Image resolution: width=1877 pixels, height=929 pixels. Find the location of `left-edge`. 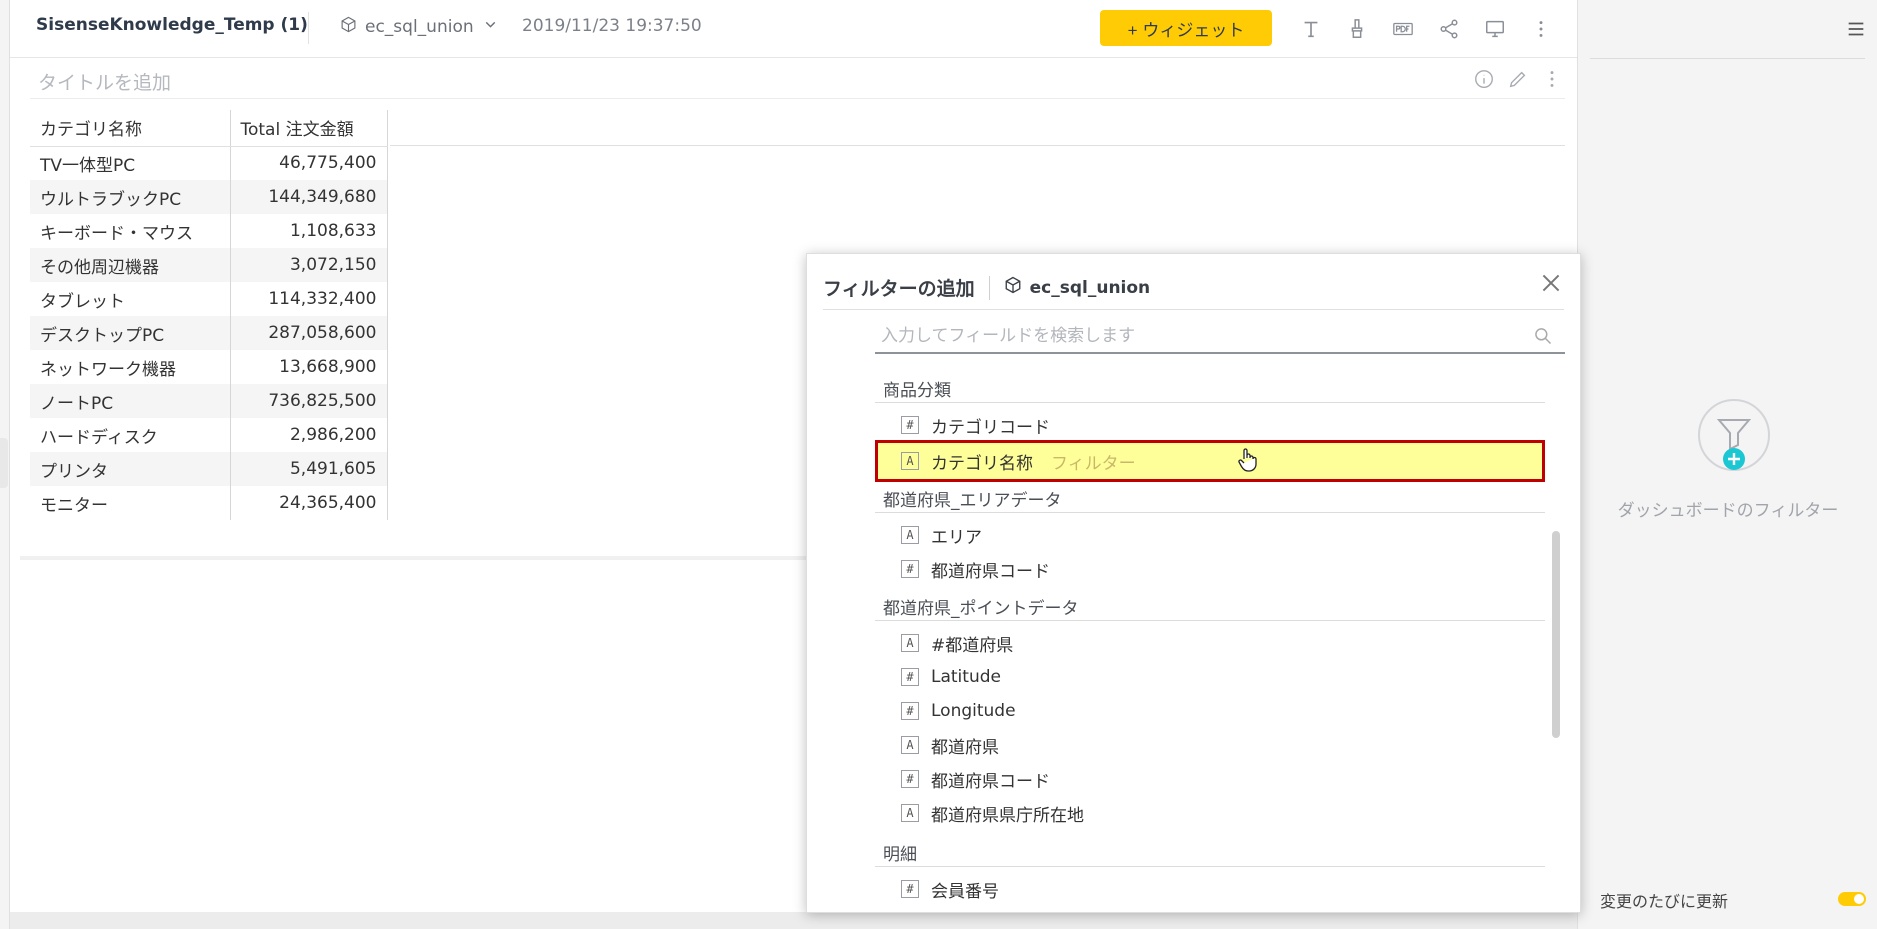

left-edge is located at coordinates (5, 464).